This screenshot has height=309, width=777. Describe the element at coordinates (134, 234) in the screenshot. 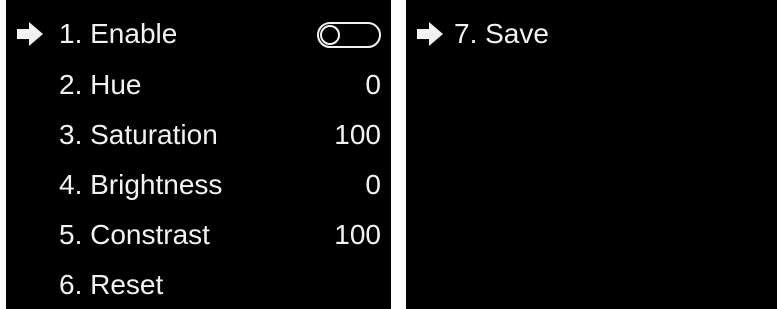

I see `menu-item-label: 5. Constrast` at that location.